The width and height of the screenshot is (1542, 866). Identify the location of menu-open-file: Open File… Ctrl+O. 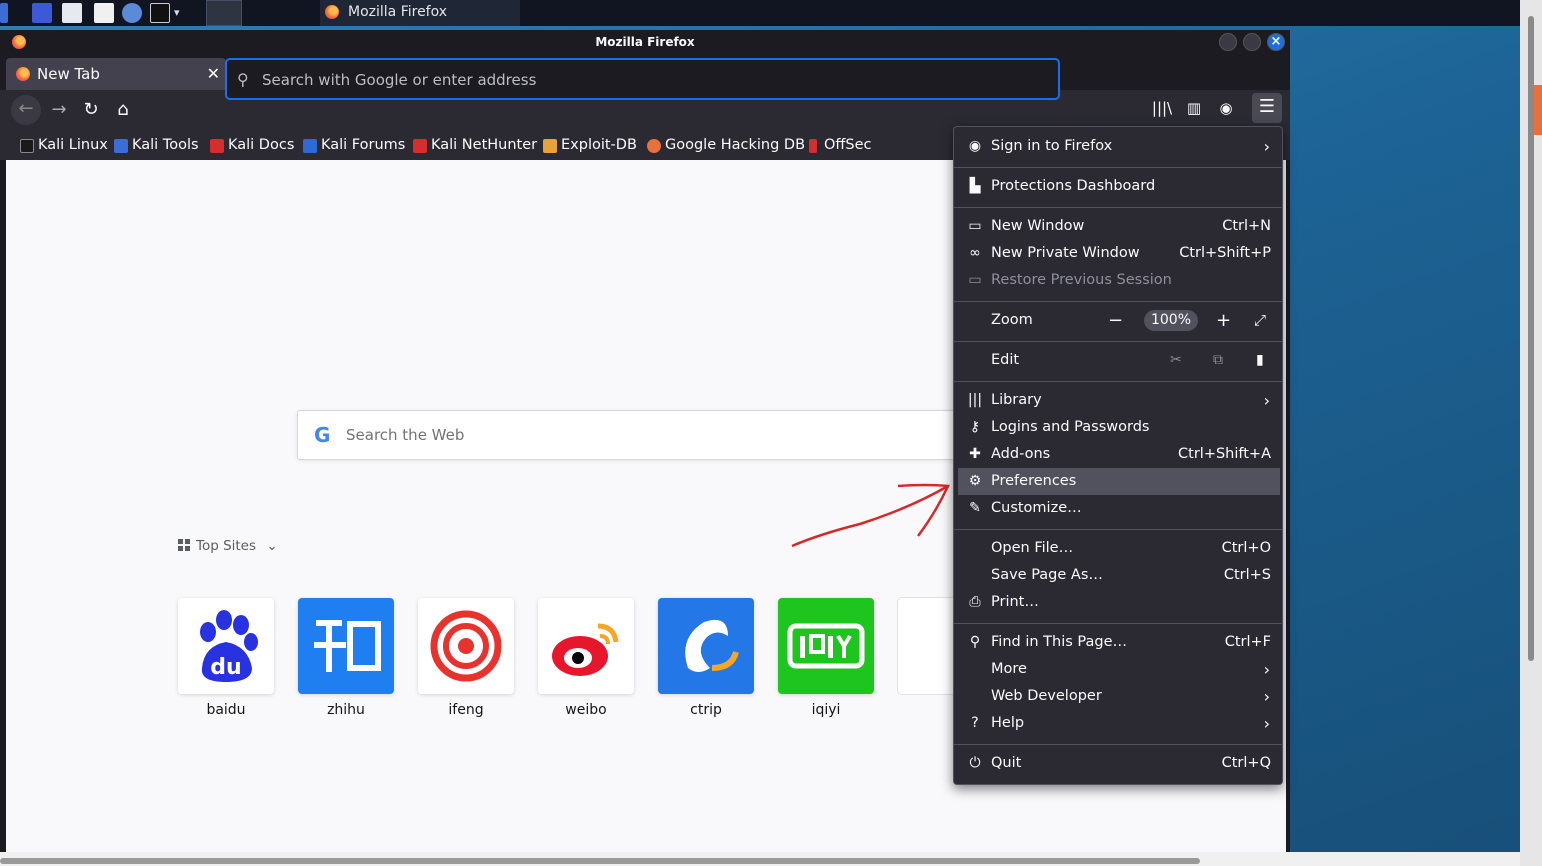
(1119, 548).